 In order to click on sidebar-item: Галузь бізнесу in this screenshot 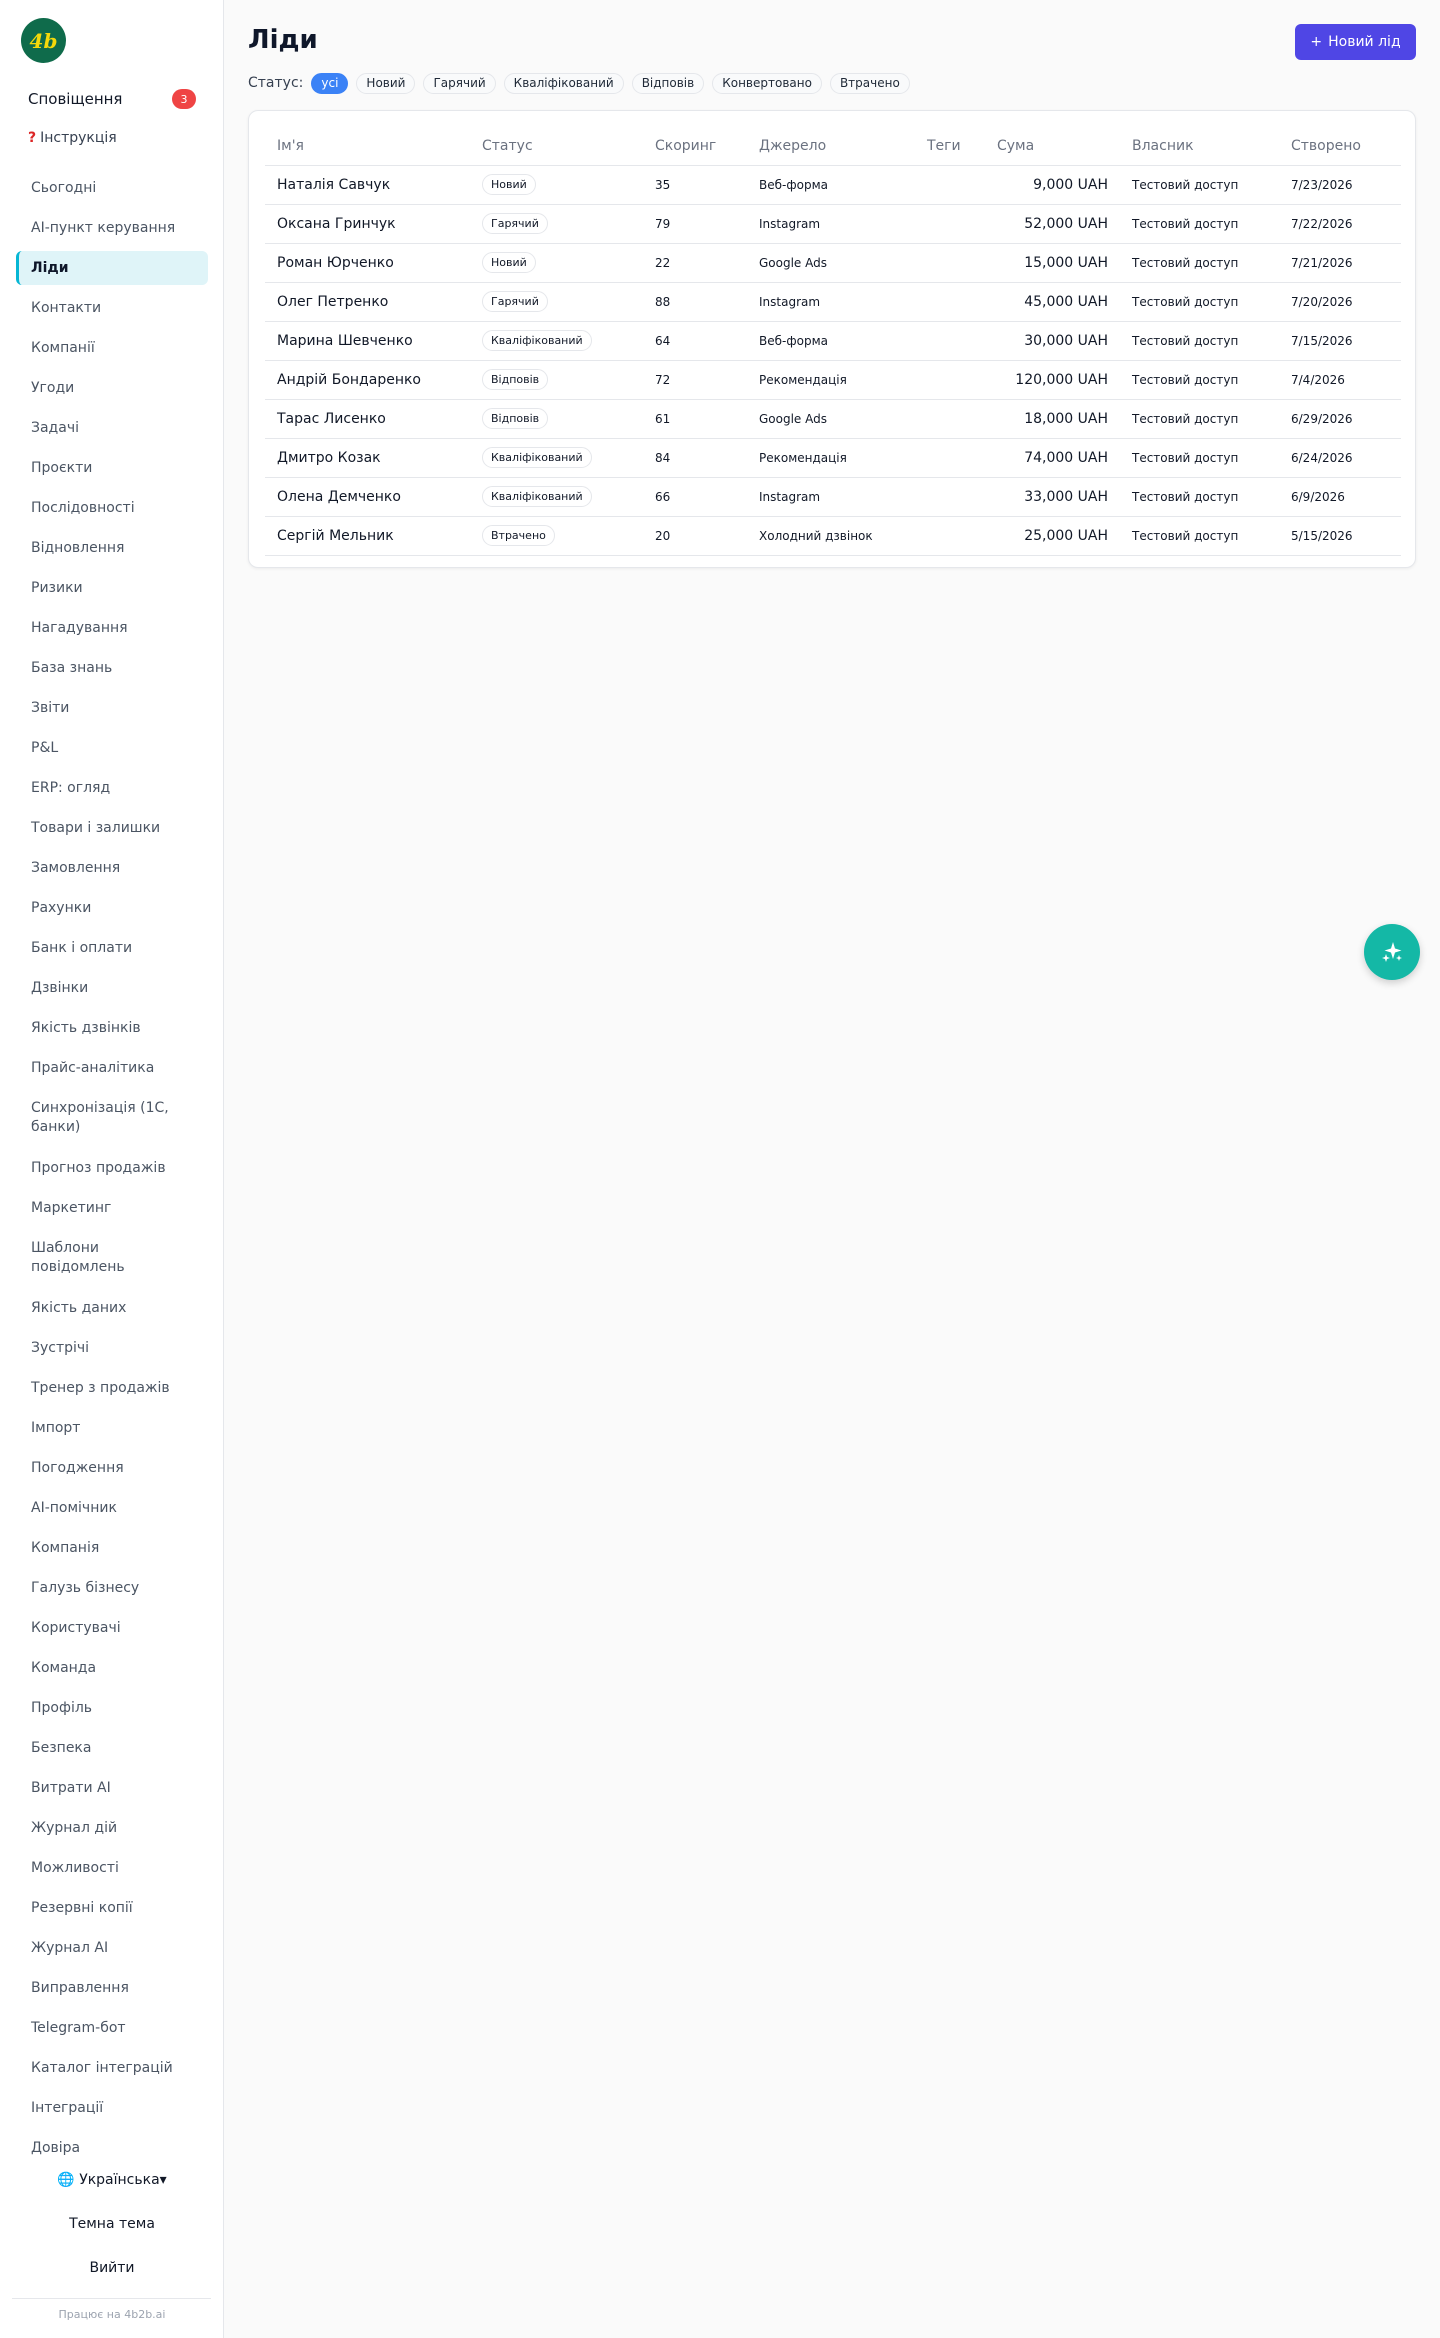, I will do `click(112, 1588)`.